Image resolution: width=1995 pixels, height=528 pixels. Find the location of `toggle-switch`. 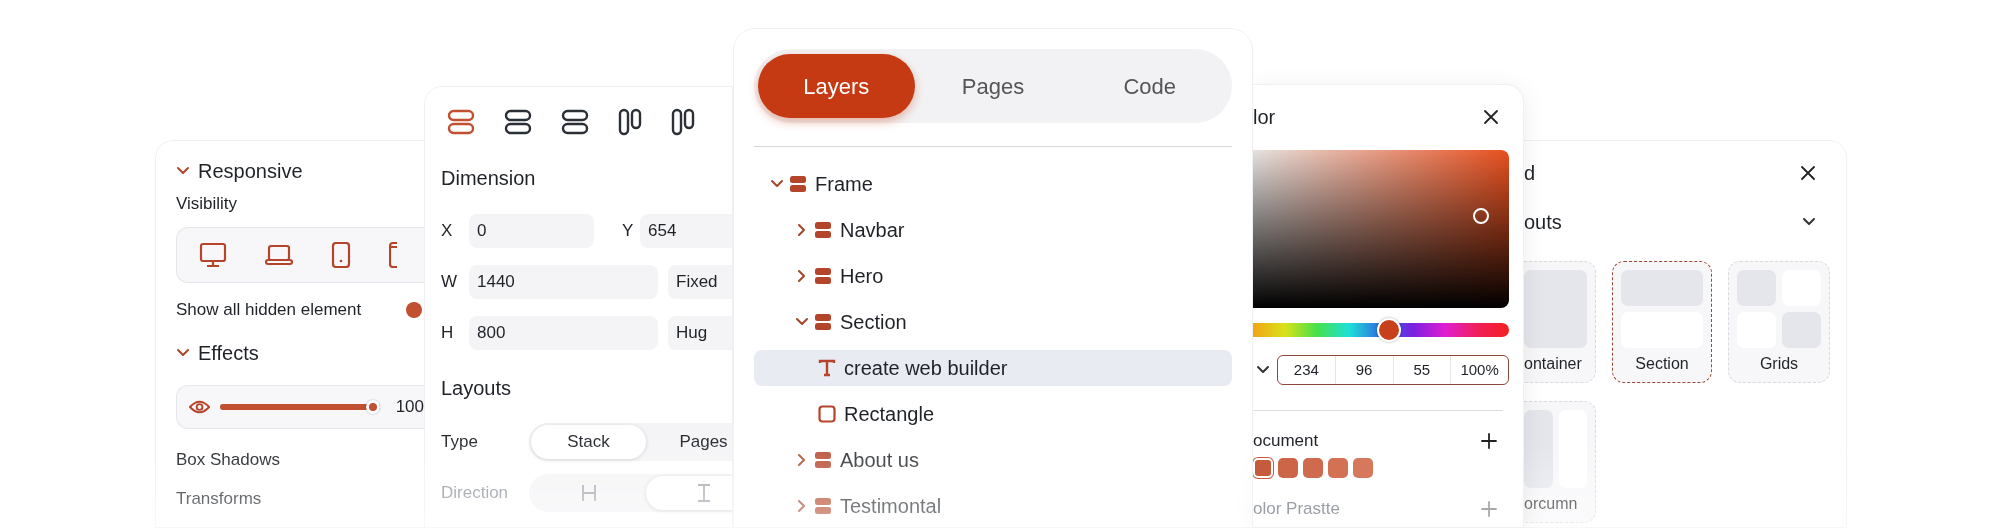

toggle-switch is located at coordinates (414, 310).